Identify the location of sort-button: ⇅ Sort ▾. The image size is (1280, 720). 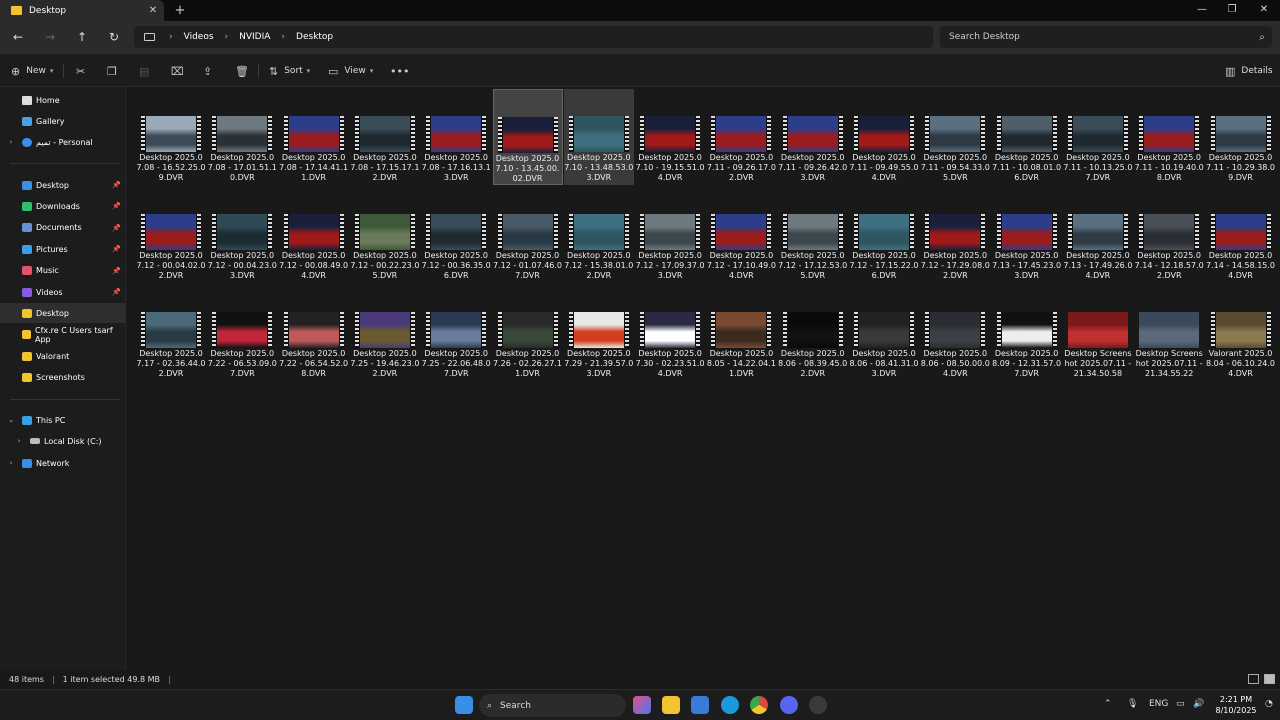
(289, 71).